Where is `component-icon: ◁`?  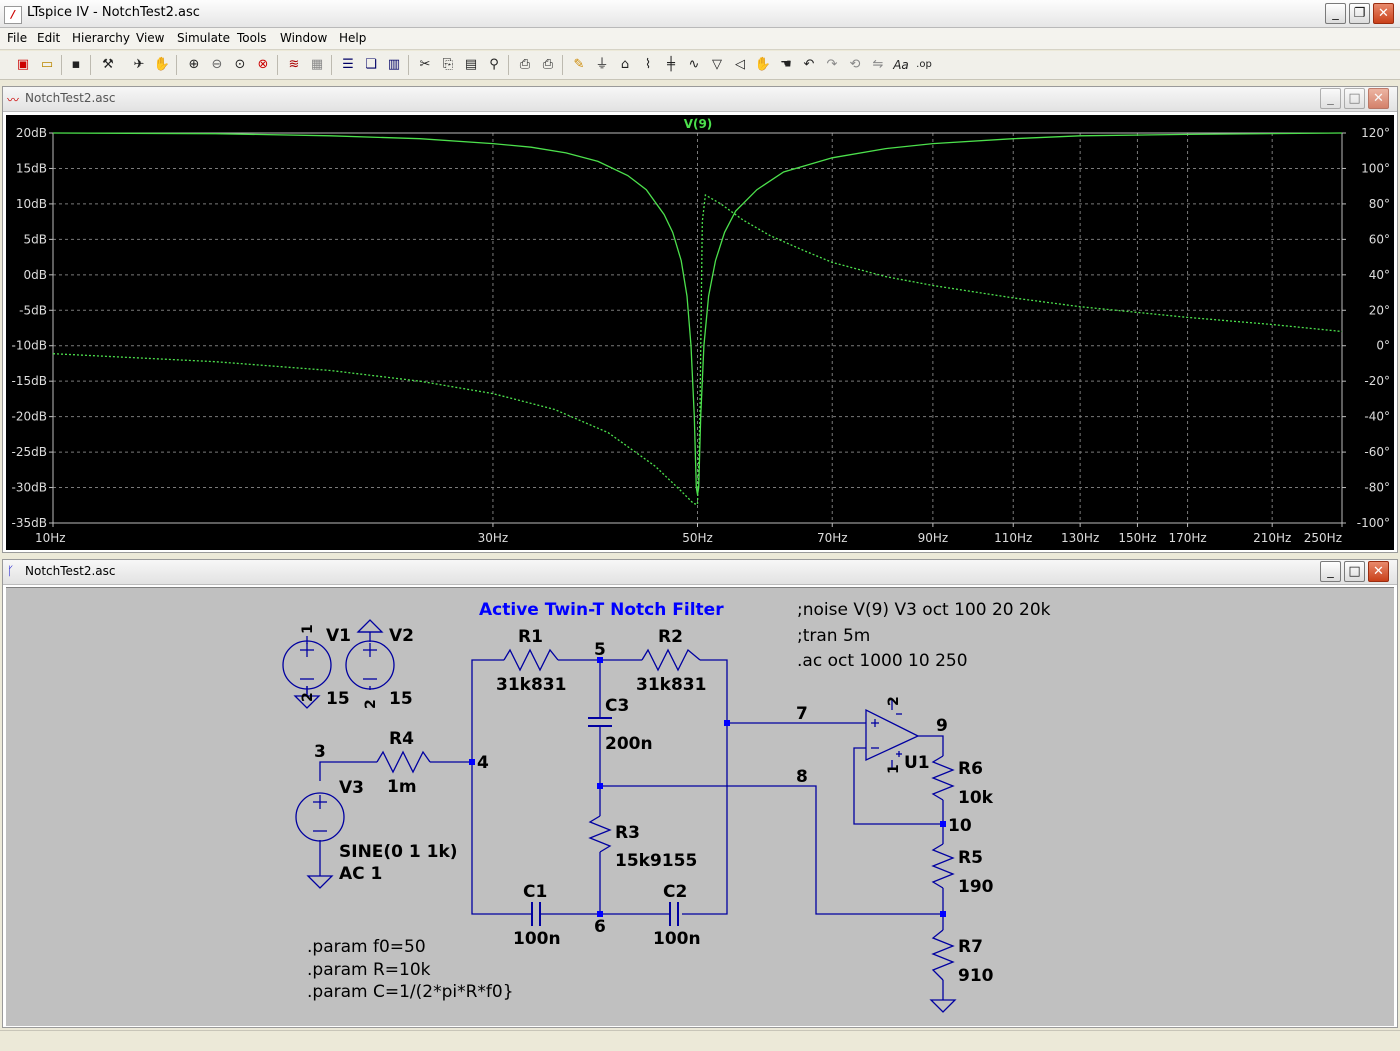 component-icon: ◁ is located at coordinates (740, 65).